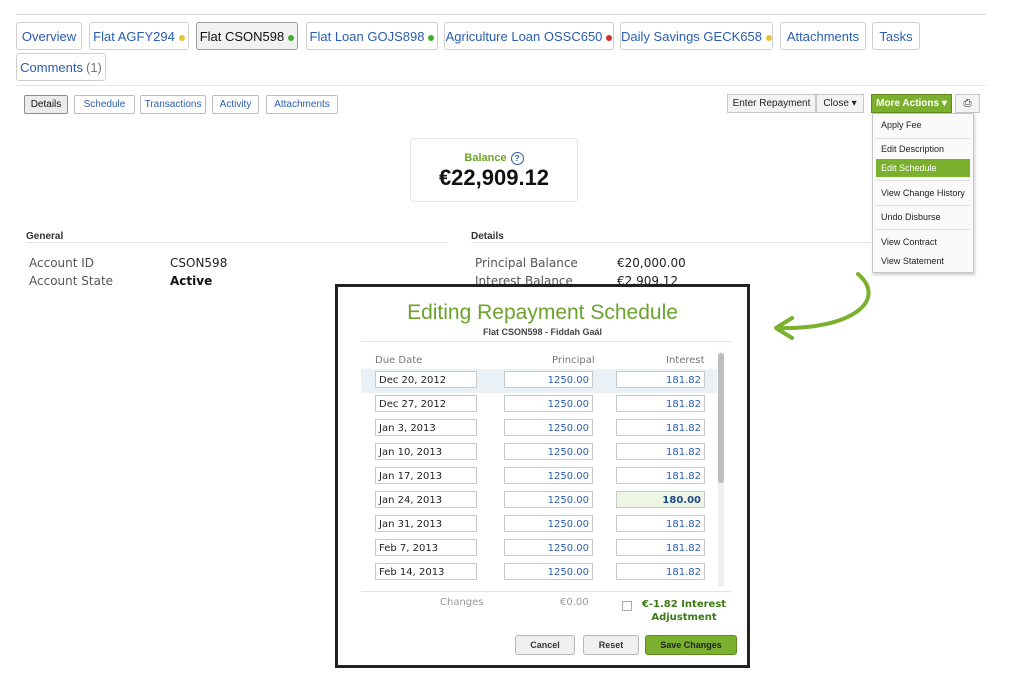 The image size is (1026, 680). Describe the element at coordinates (691, 645) in the screenshot. I see `save-changes-button: Save Changes` at that location.